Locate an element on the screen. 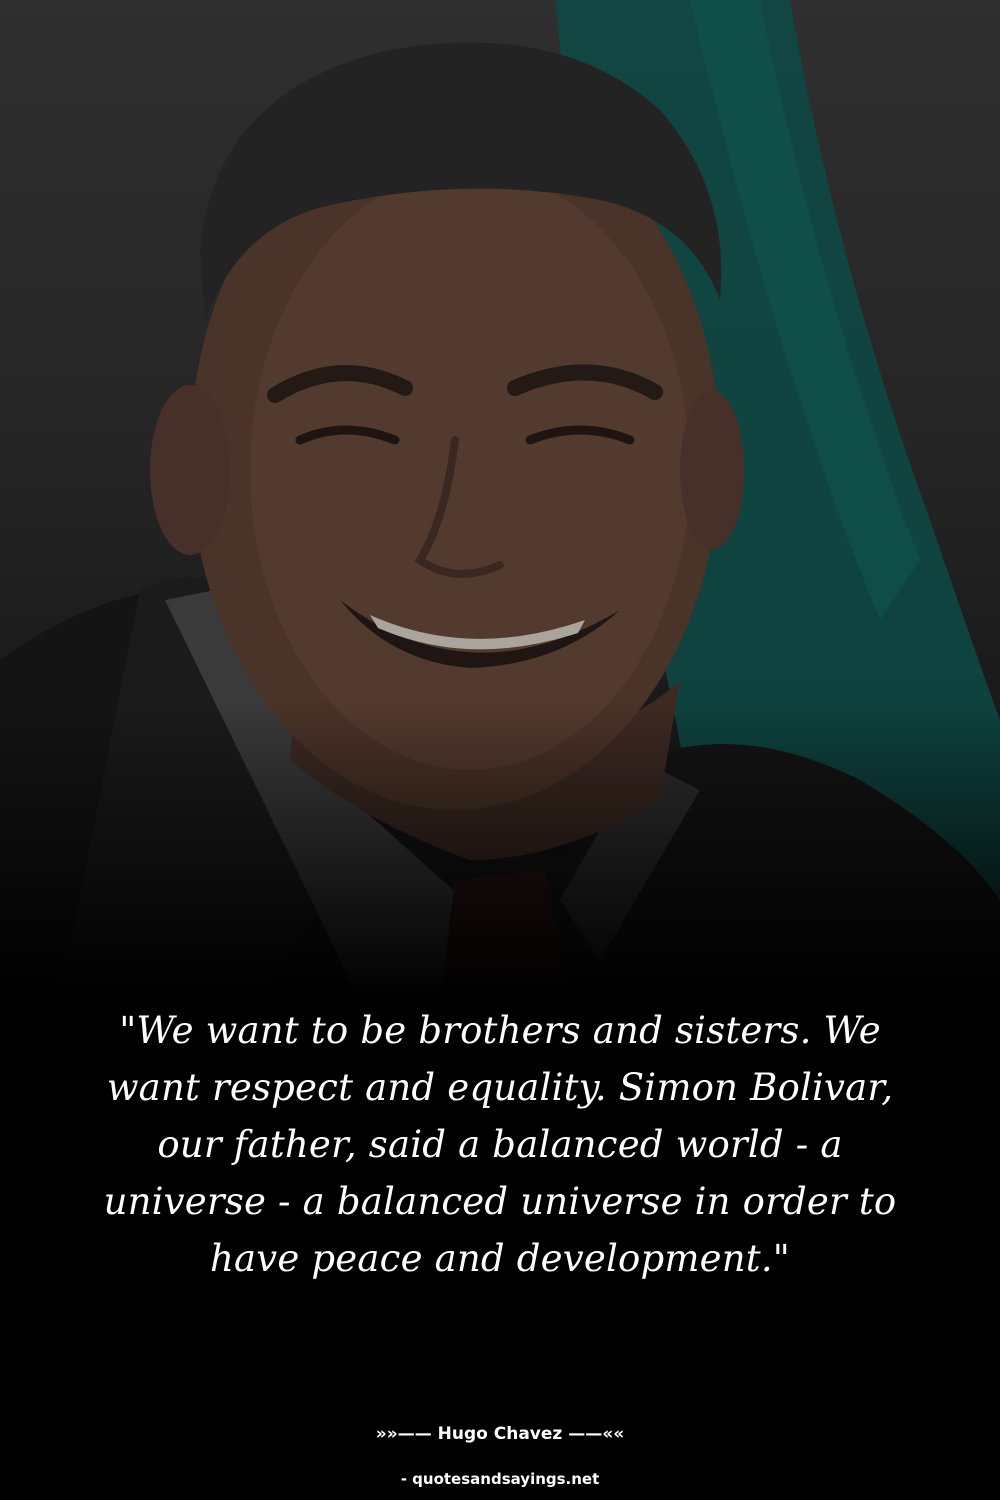  source-credit: - quotesandsayings.net is located at coordinates (500, 1479).